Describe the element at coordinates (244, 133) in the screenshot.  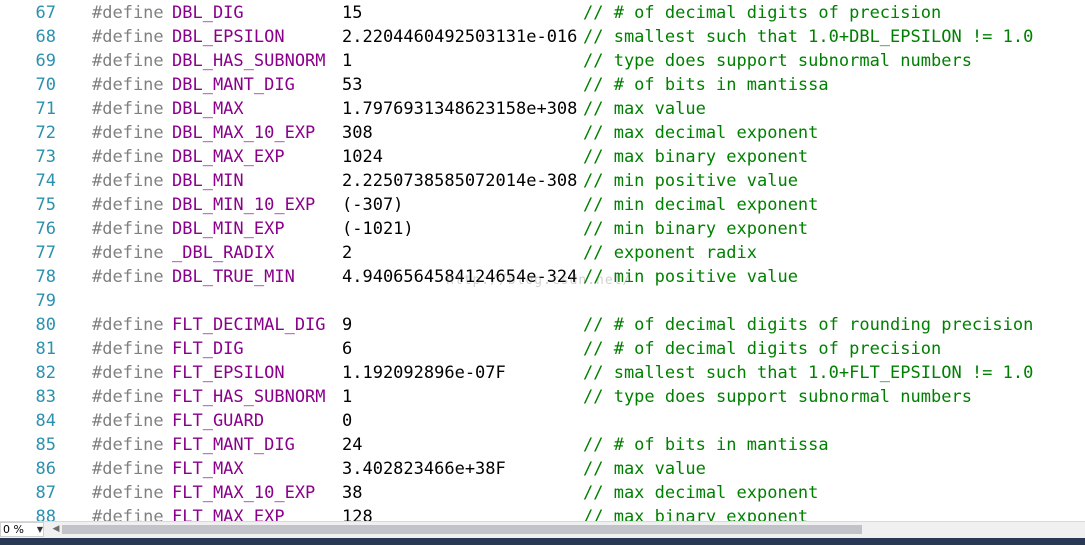
I see `macro-name: DBL_MAX_10_EXP` at that location.